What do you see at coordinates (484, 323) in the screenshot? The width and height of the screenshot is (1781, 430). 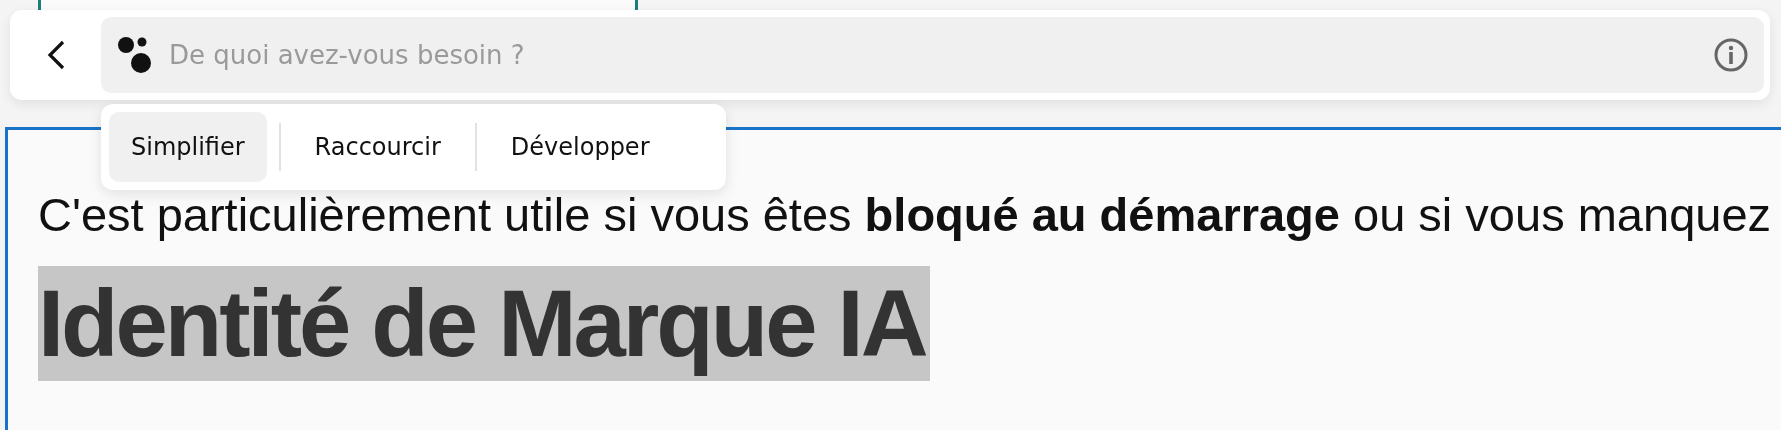 I see `heading: Identité de Marque IA` at bounding box center [484, 323].